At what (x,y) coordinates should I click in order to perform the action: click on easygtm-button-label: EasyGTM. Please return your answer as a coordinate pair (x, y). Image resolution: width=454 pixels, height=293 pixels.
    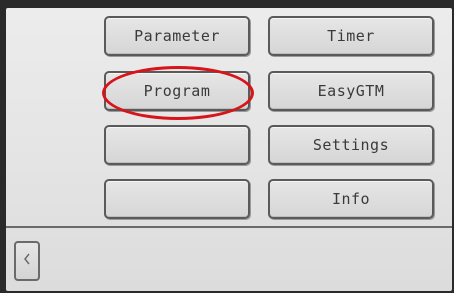
    Looking at the image, I should click on (351, 91).